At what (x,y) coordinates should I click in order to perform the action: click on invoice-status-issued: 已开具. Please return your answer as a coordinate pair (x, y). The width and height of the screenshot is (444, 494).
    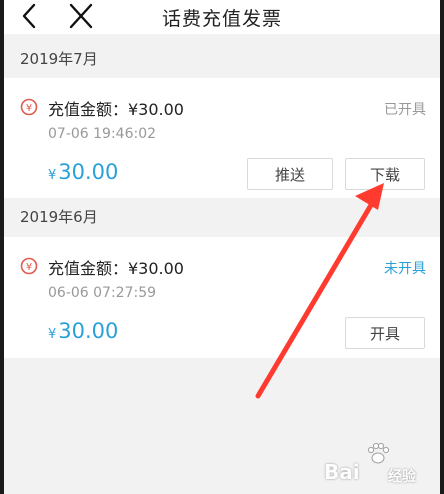
    Looking at the image, I should click on (405, 110).